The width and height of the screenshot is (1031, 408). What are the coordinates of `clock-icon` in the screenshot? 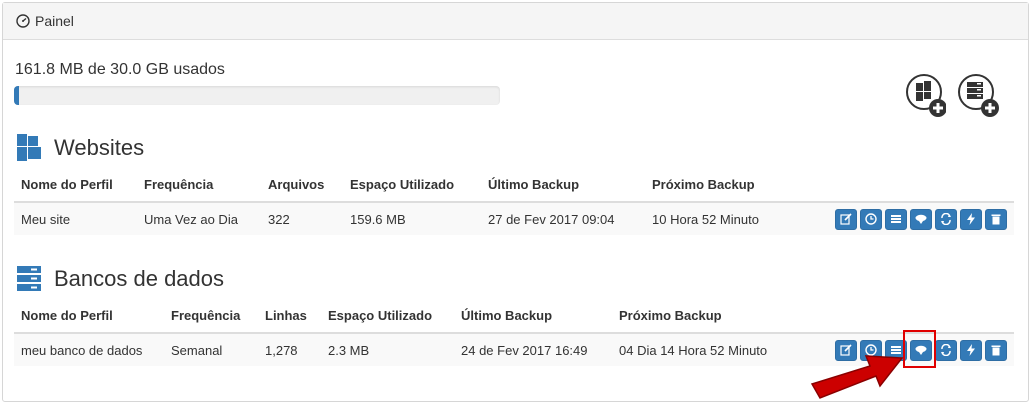 It's located at (871, 219).